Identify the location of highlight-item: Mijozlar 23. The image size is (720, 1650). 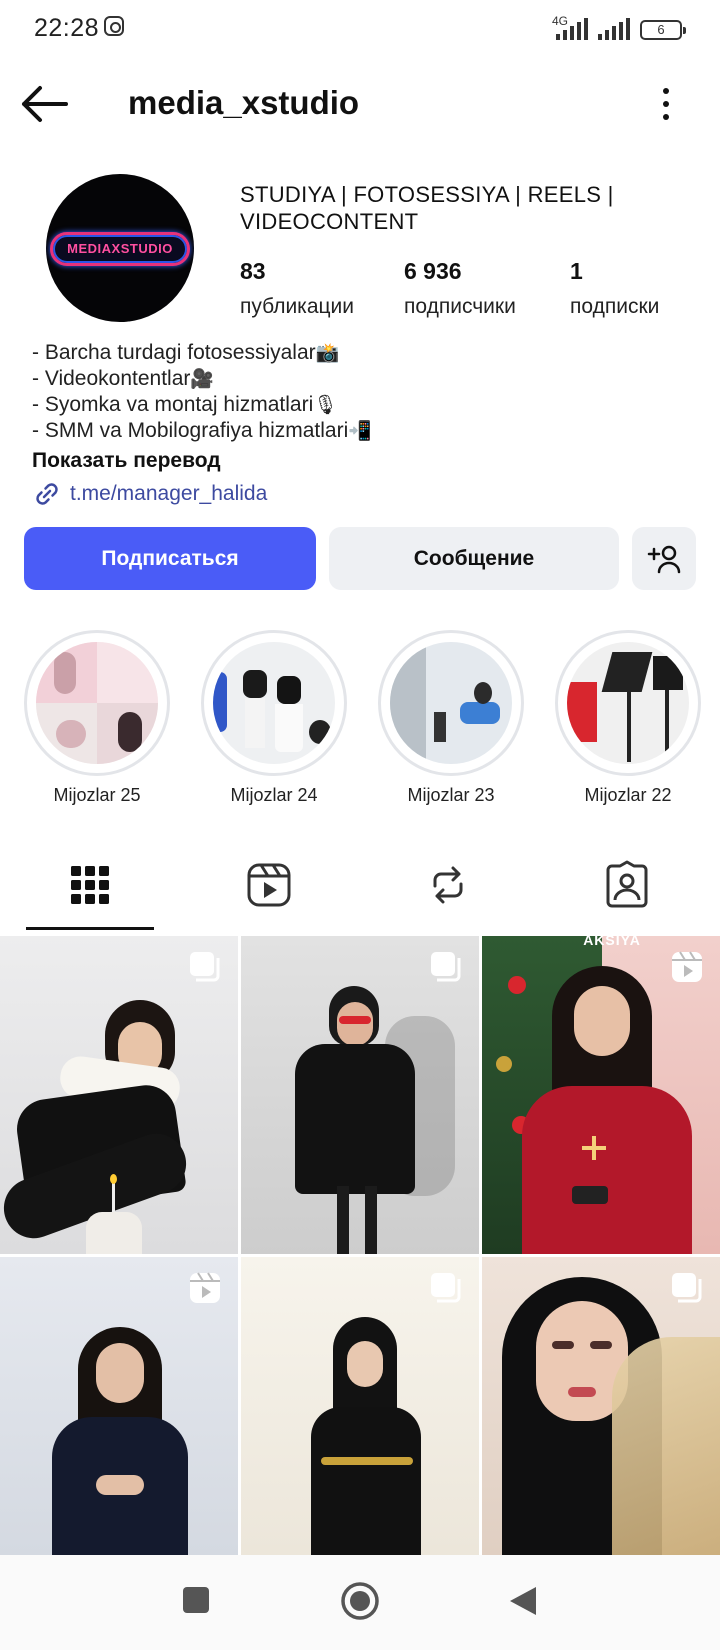
(451, 718).